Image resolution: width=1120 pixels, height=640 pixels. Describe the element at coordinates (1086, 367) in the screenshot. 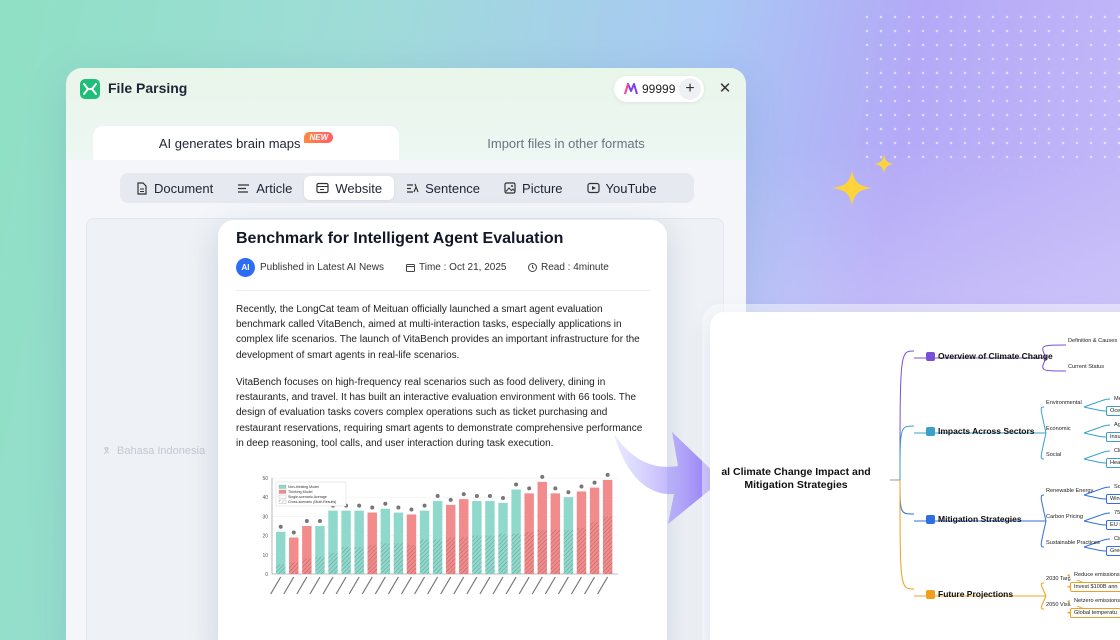

I see `mindmap-subtopic: Current Status` at that location.